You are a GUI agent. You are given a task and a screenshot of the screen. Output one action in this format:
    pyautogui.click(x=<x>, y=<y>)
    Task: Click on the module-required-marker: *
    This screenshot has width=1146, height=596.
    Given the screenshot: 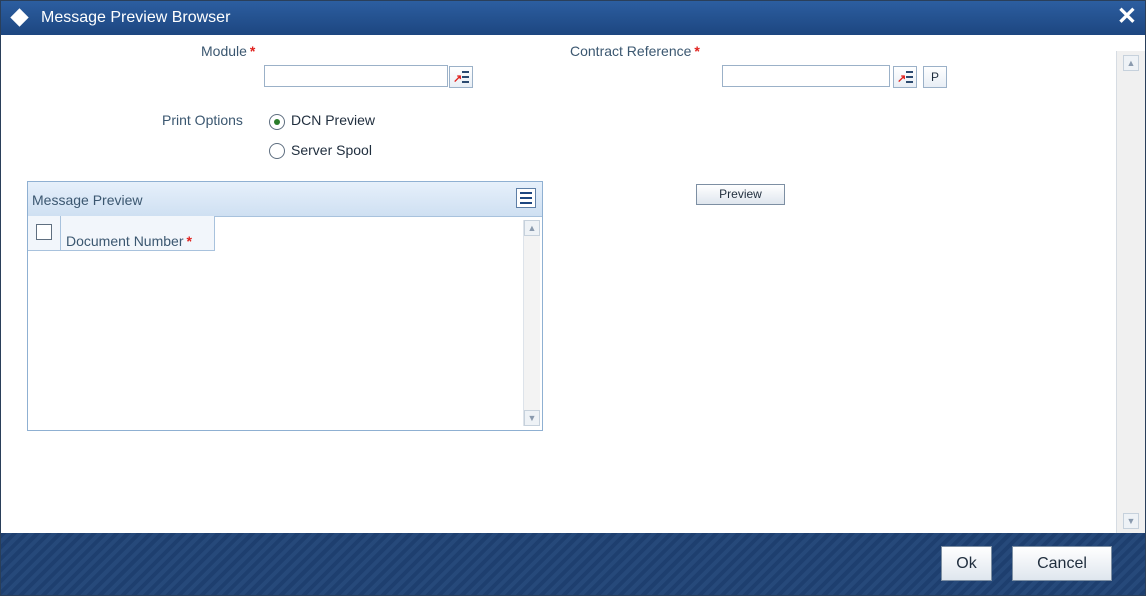 What is the action you would take?
    pyautogui.click(x=252, y=51)
    